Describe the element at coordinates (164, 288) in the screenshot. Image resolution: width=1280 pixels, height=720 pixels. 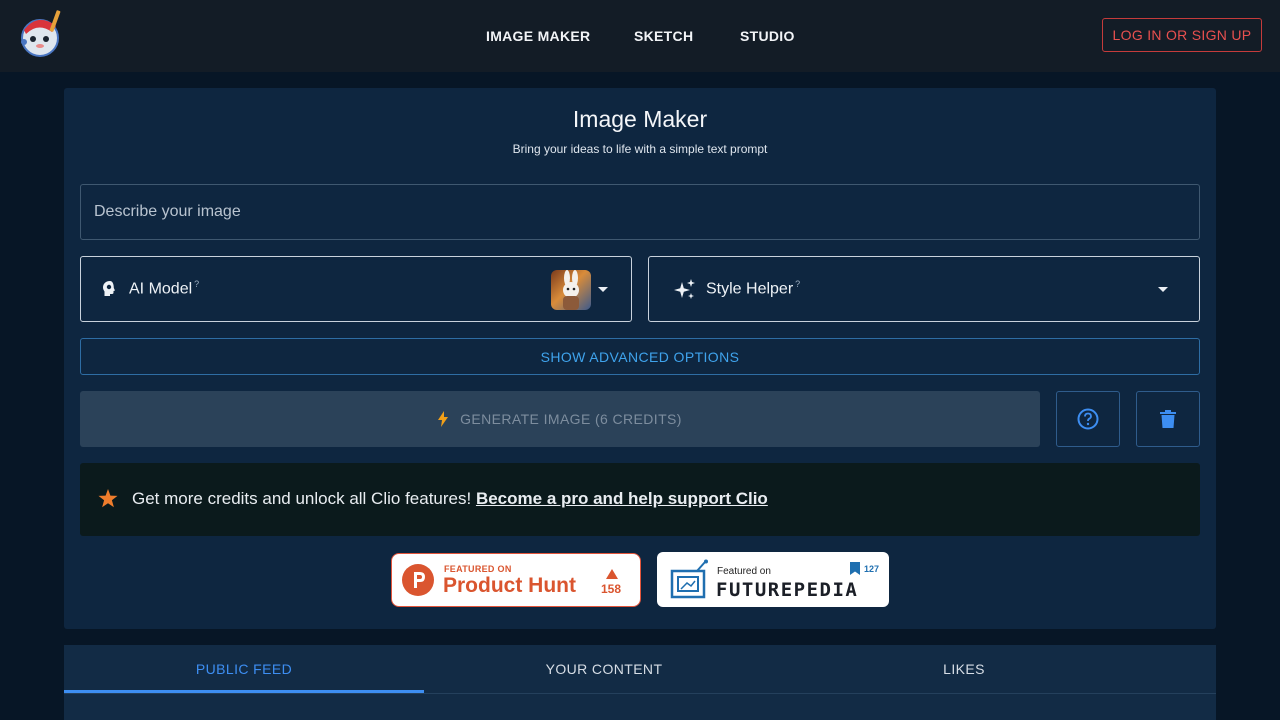
I see `ai-model-label: AI Model?` at that location.